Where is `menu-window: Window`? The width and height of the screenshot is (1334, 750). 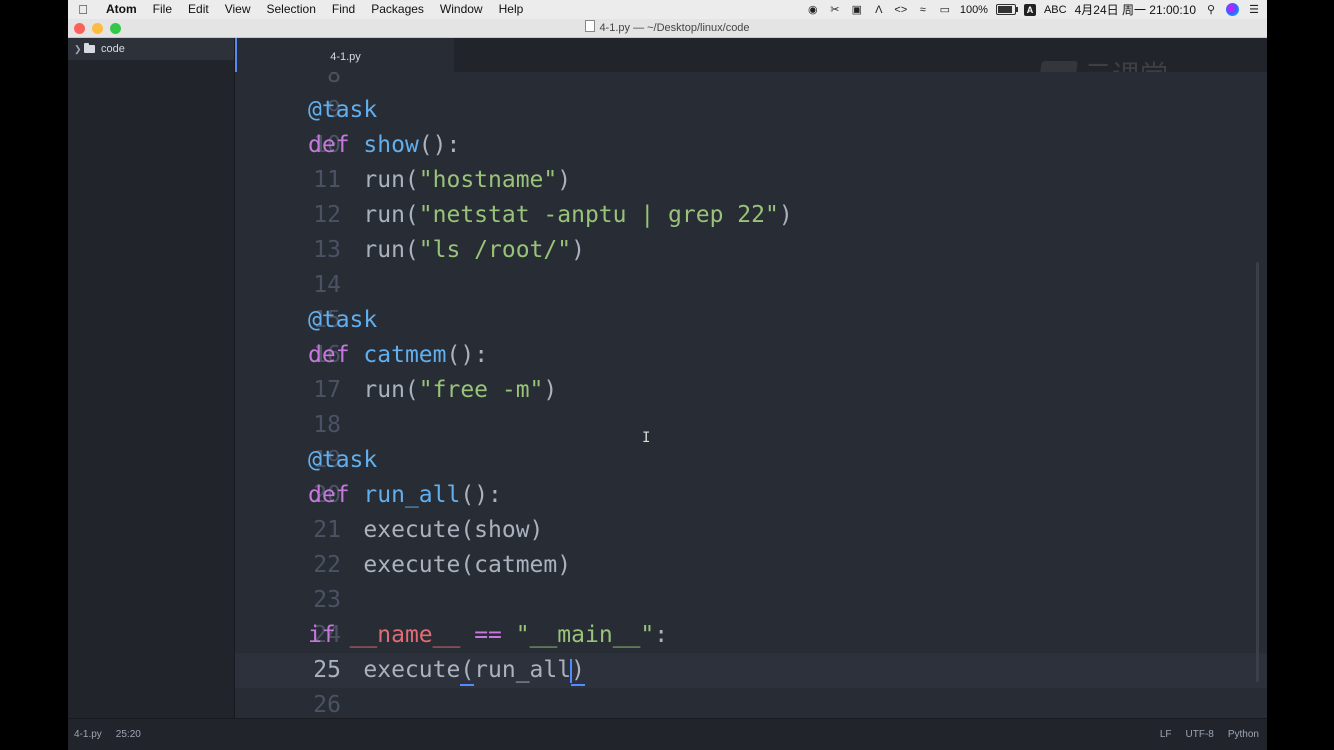
menu-window: Window is located at coordinates (461, 9).